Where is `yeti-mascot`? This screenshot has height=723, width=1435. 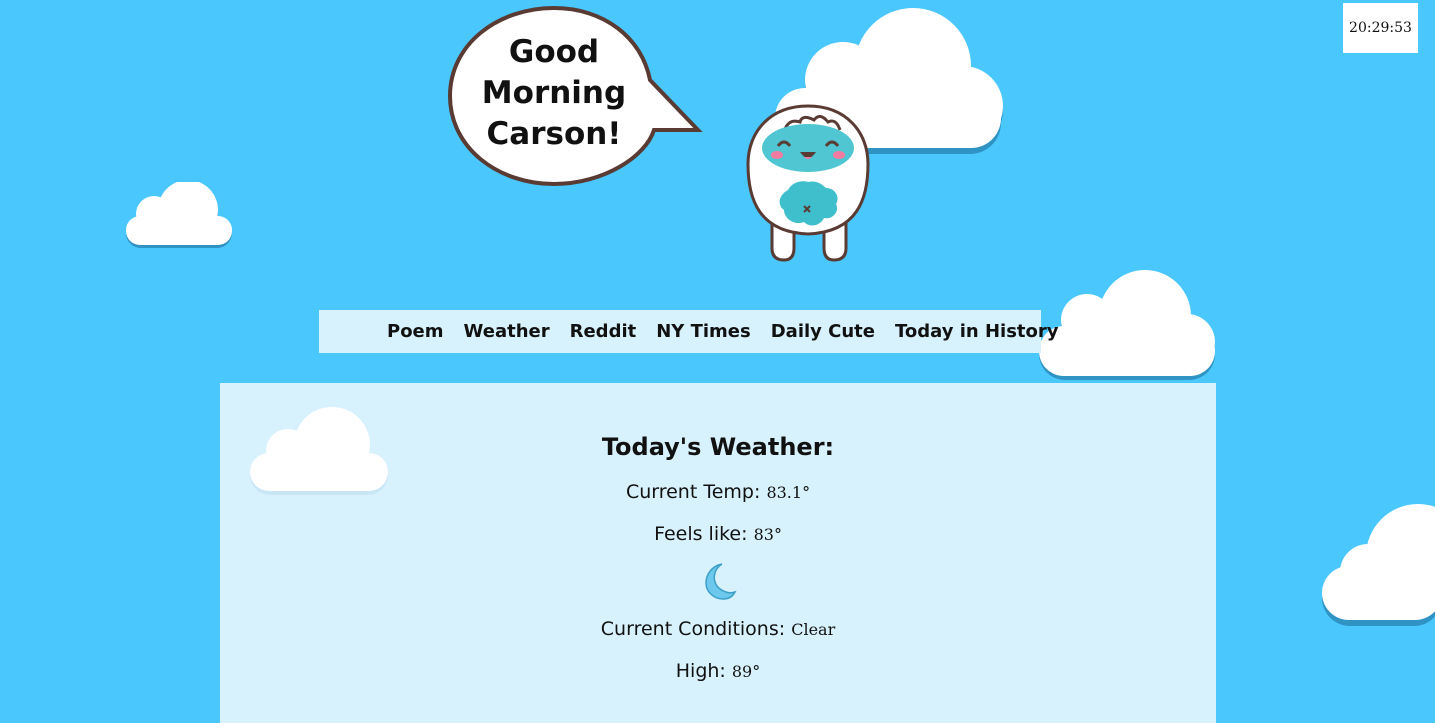 yeti-mascot is located at coordinates (808, 183).